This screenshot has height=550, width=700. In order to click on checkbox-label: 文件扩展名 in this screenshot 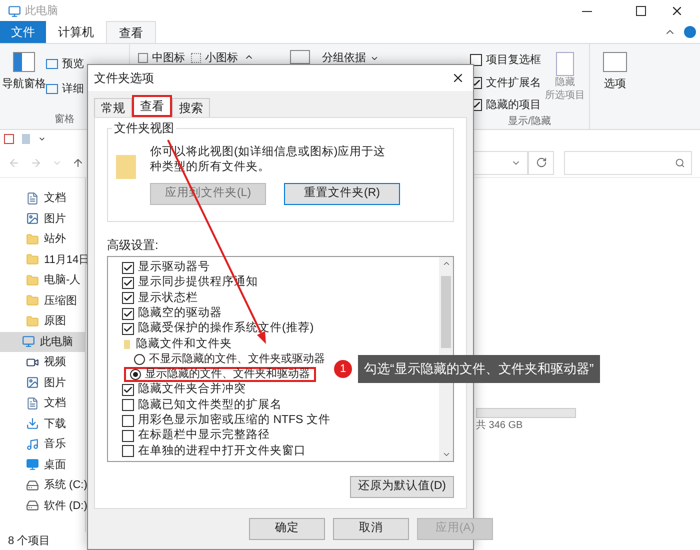, I will do `click(513, 83)`.